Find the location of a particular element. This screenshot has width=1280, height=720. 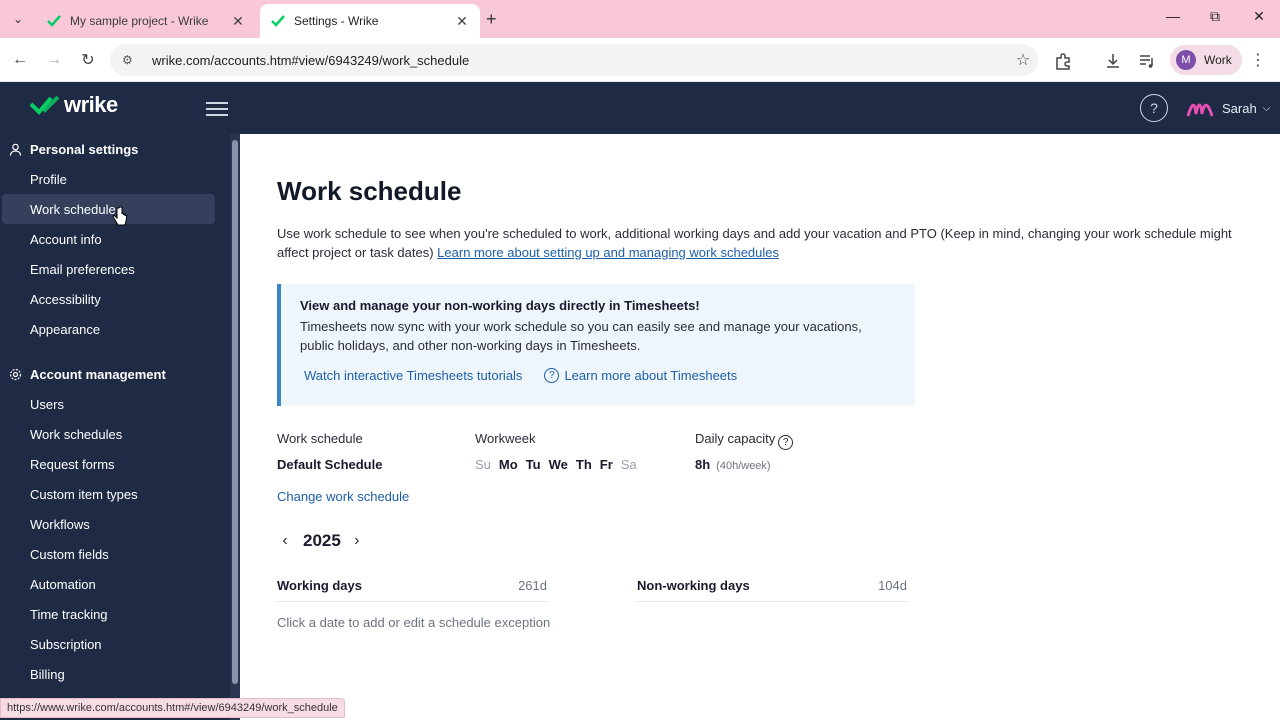

media-queue-icon is located at coordinates (1147, 61).